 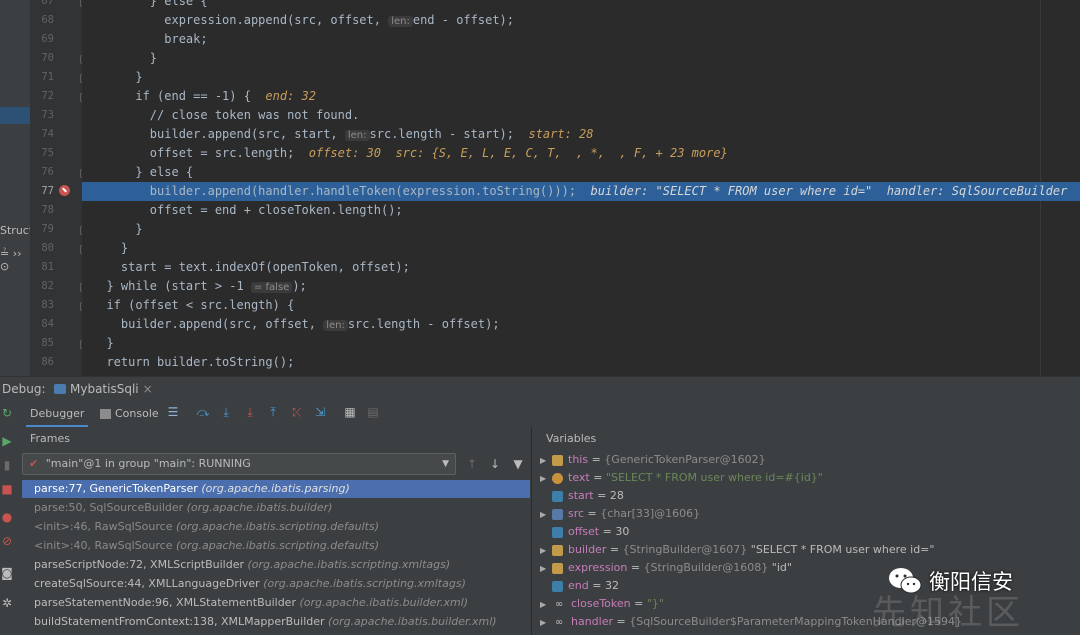 I want to click on code-line: if (end == -1) { end: 32, so click(x=581, y=96).